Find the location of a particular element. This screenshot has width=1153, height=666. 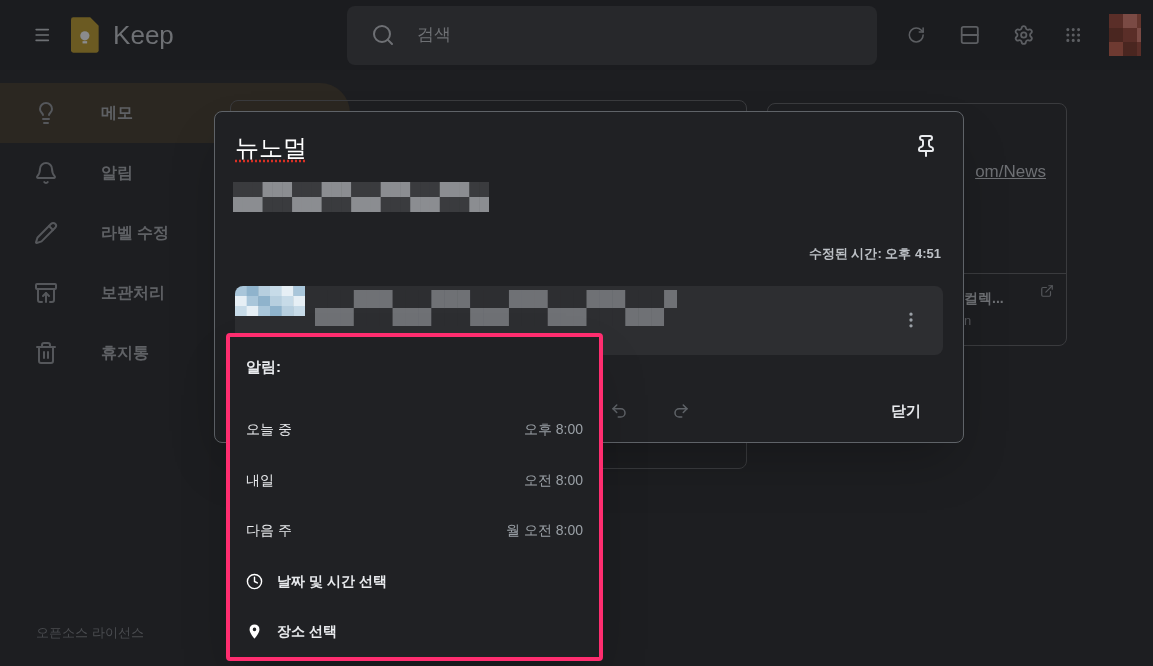

app-name: Keep is located at coordinates (143, 35).